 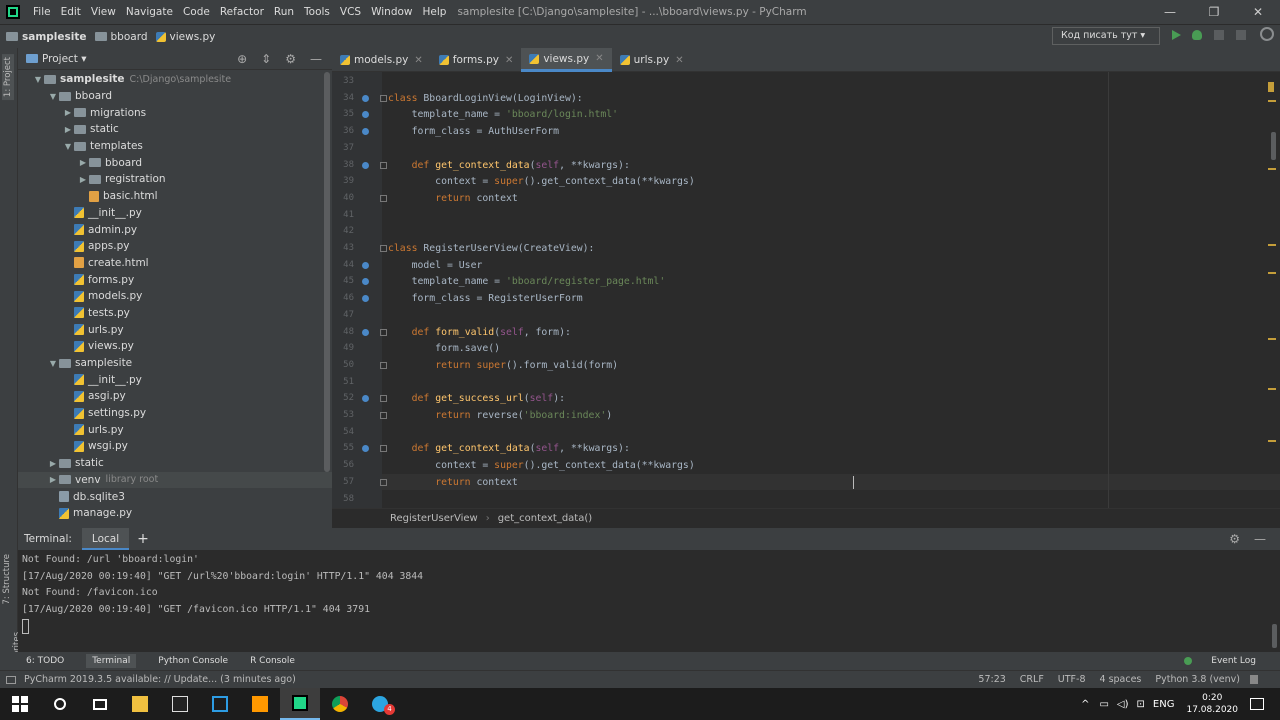 I want to click on file-encoding: UTF-8, so click(x=1072, y=679).